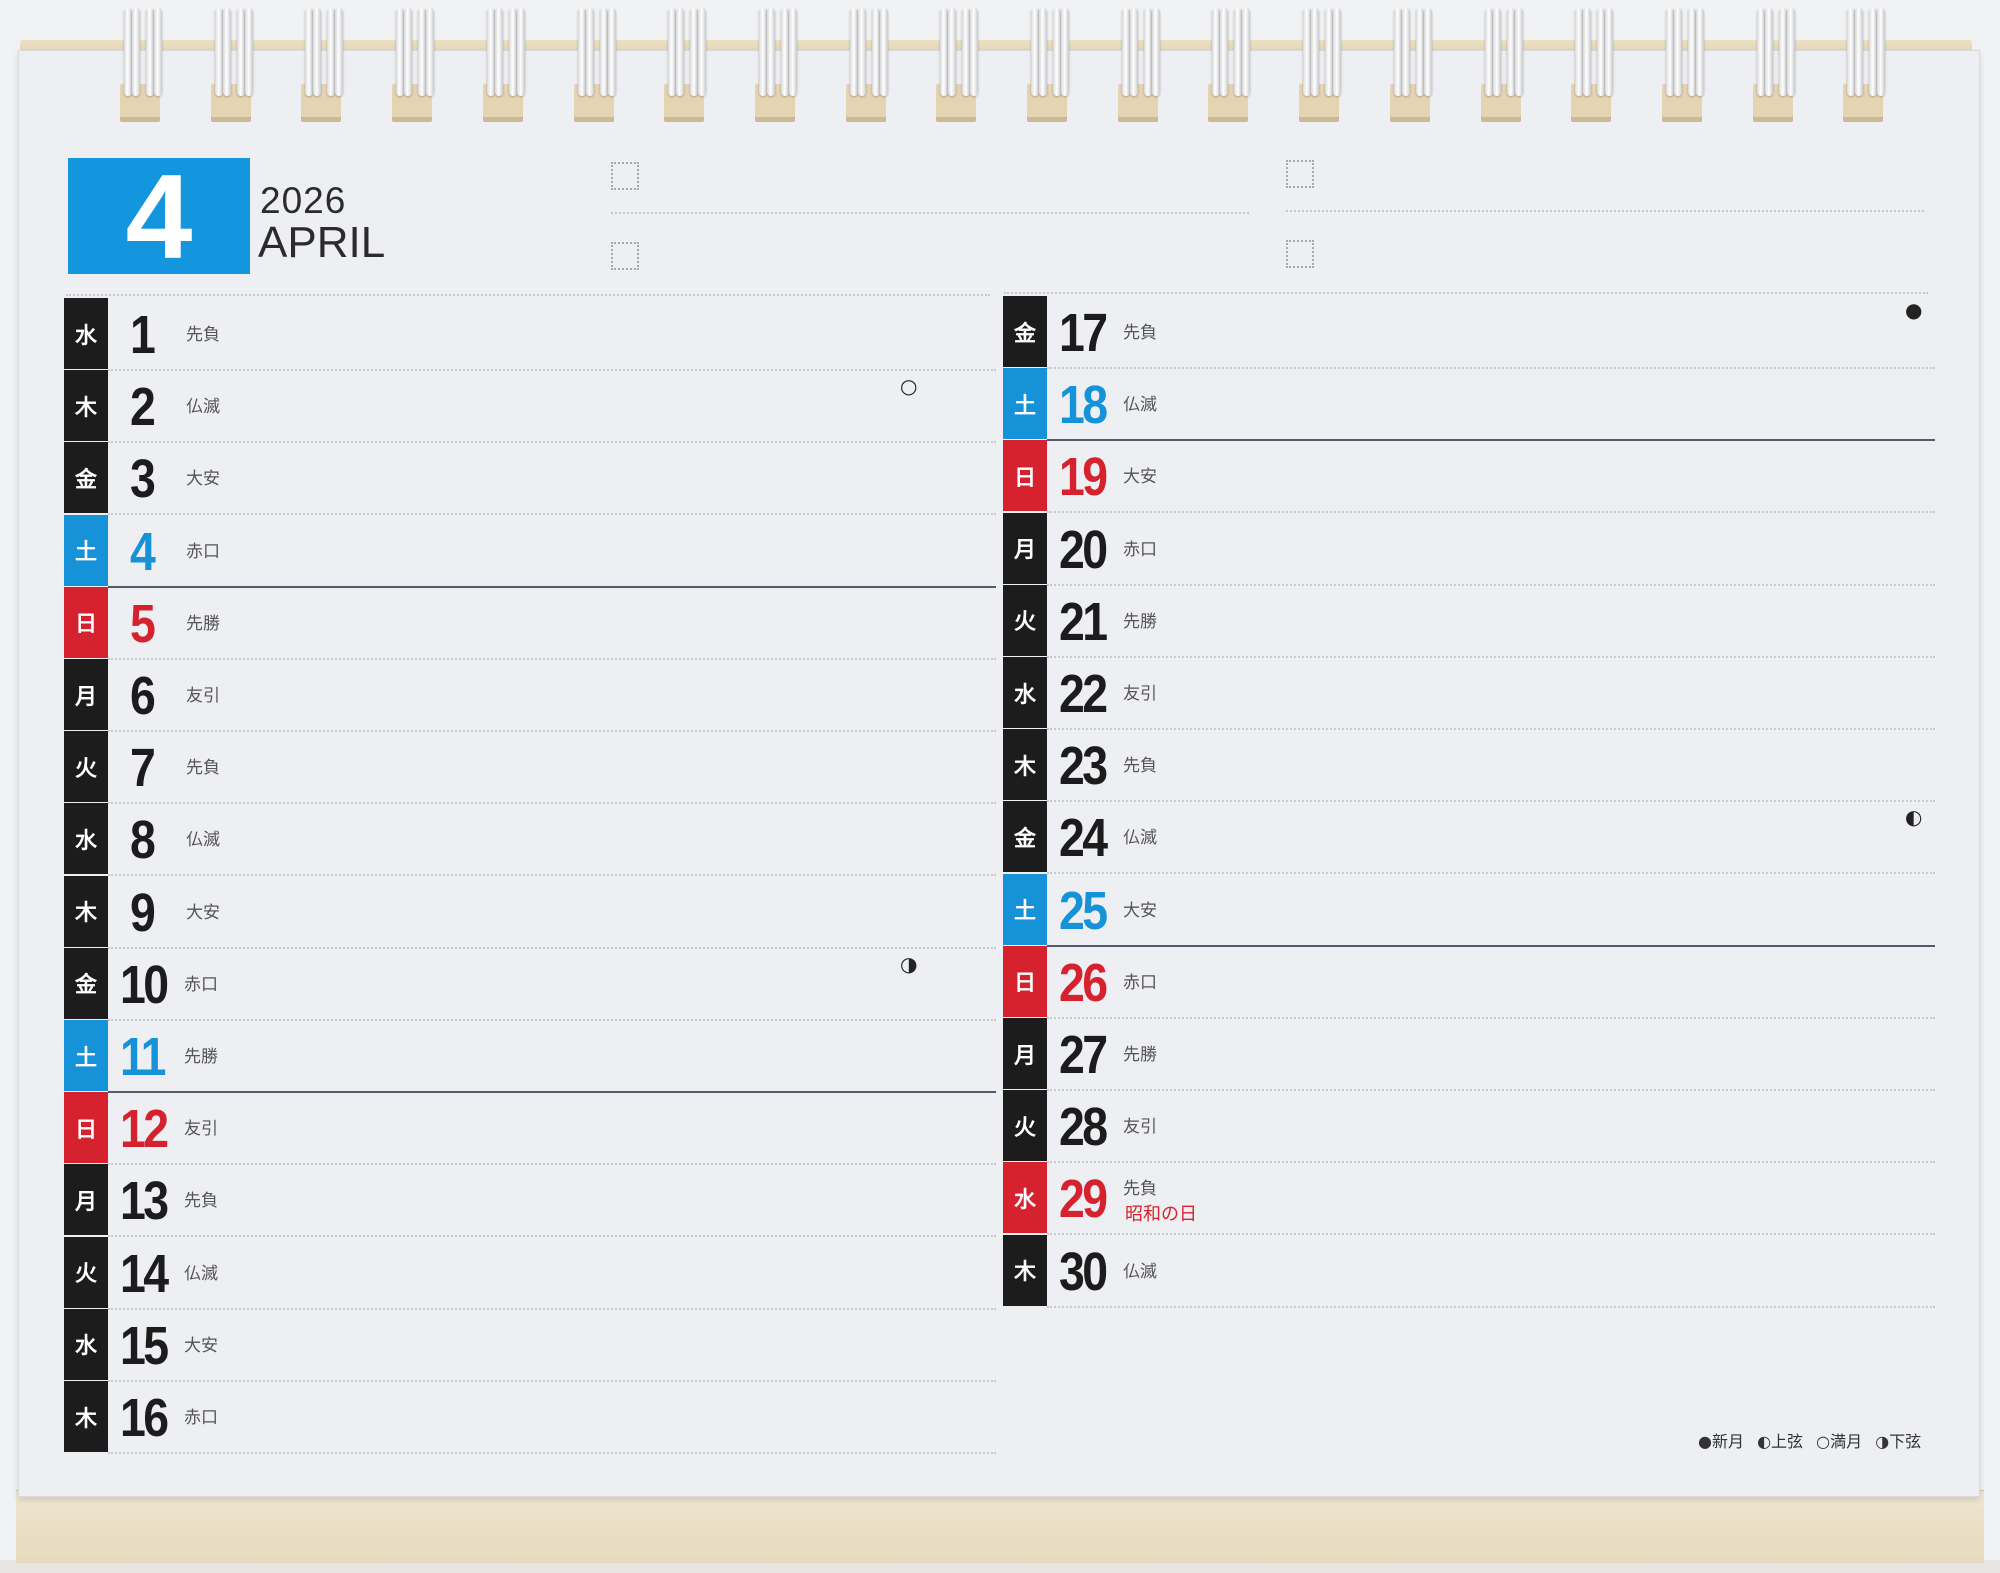 This screenshot has width=2000, height=1573. I want to click on day-row: 月 13 先負, so click(550, 1201).